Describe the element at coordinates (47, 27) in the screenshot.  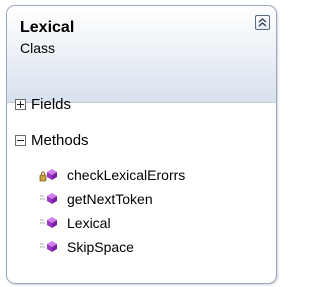
I see `class-name: Lexical` at that location.